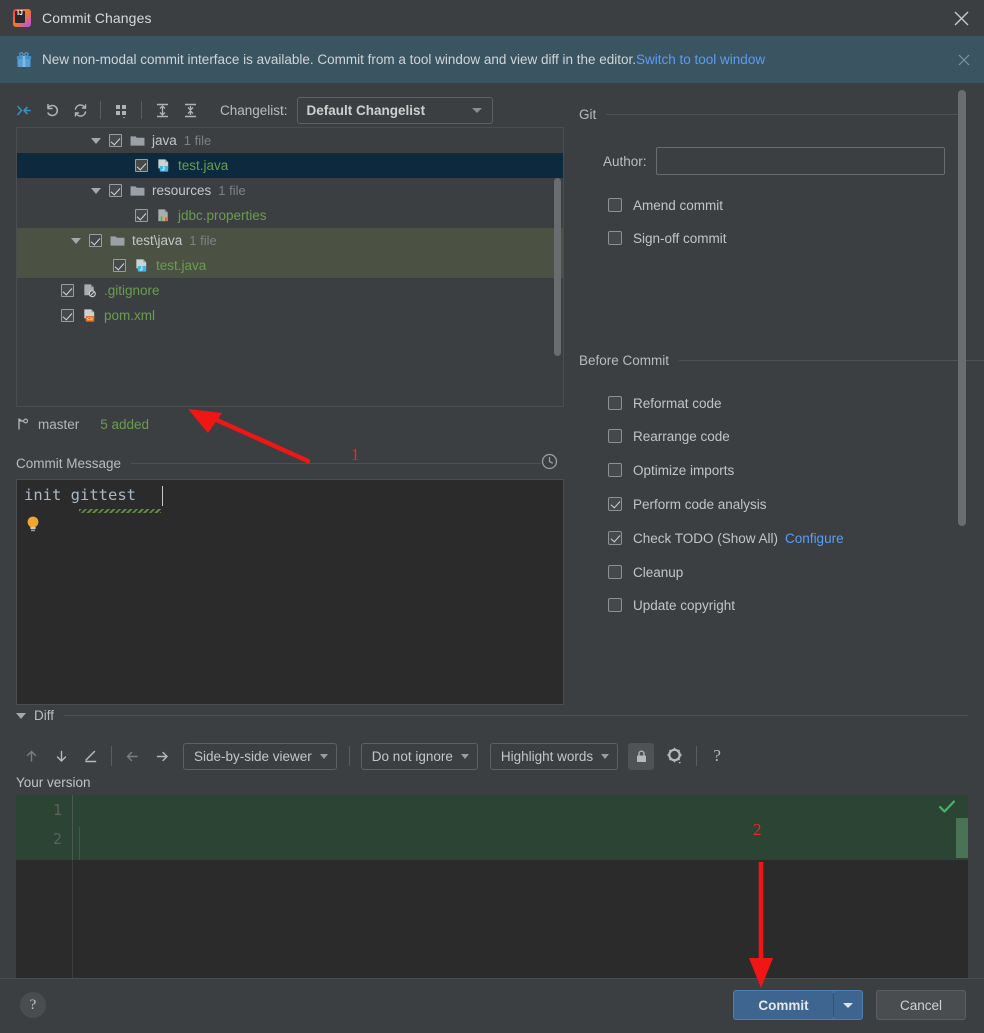  Describe the element at coordinates (162, 756) in the screenshot. I see `arrow-right-icon` at that location.